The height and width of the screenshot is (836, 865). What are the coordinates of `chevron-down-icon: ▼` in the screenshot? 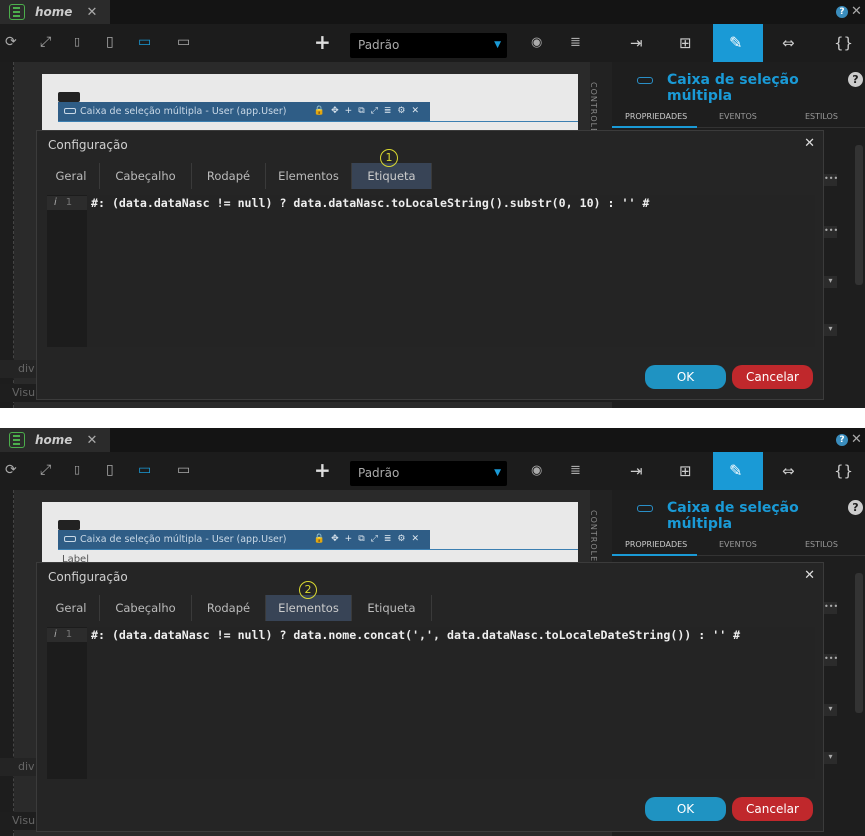 It's located at (497, 45).